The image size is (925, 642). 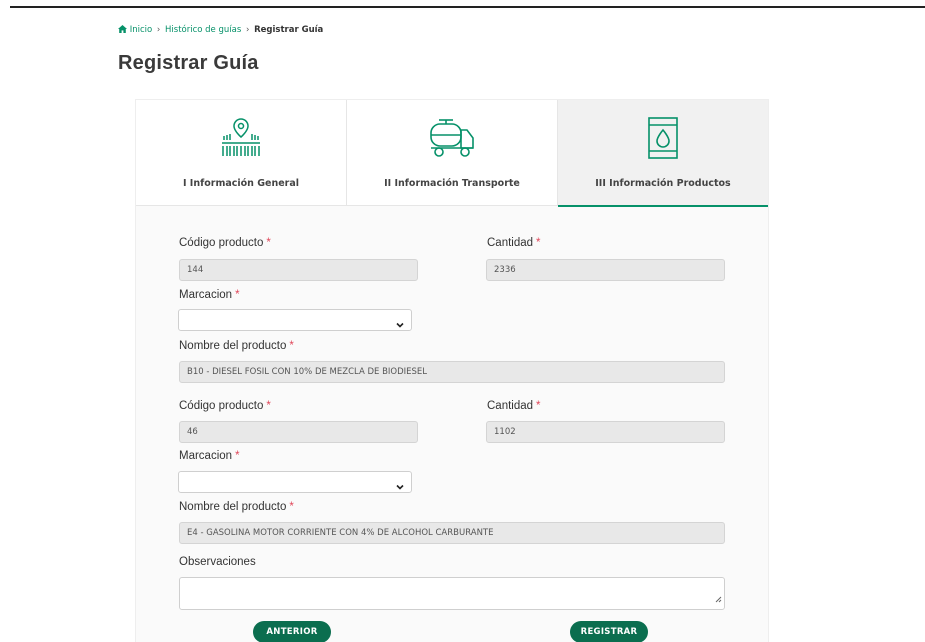 What do you see at coordinates (188, 63) in the screenshot?
I see `page-title: Registrar Guía` at bounding box center [188, 63].